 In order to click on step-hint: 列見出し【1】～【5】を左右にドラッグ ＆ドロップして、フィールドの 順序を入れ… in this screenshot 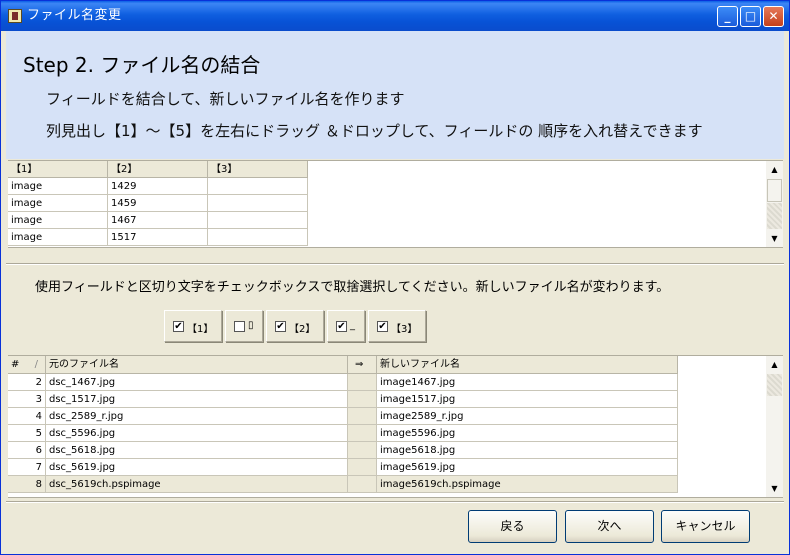, I will do `click(374, 131)`.